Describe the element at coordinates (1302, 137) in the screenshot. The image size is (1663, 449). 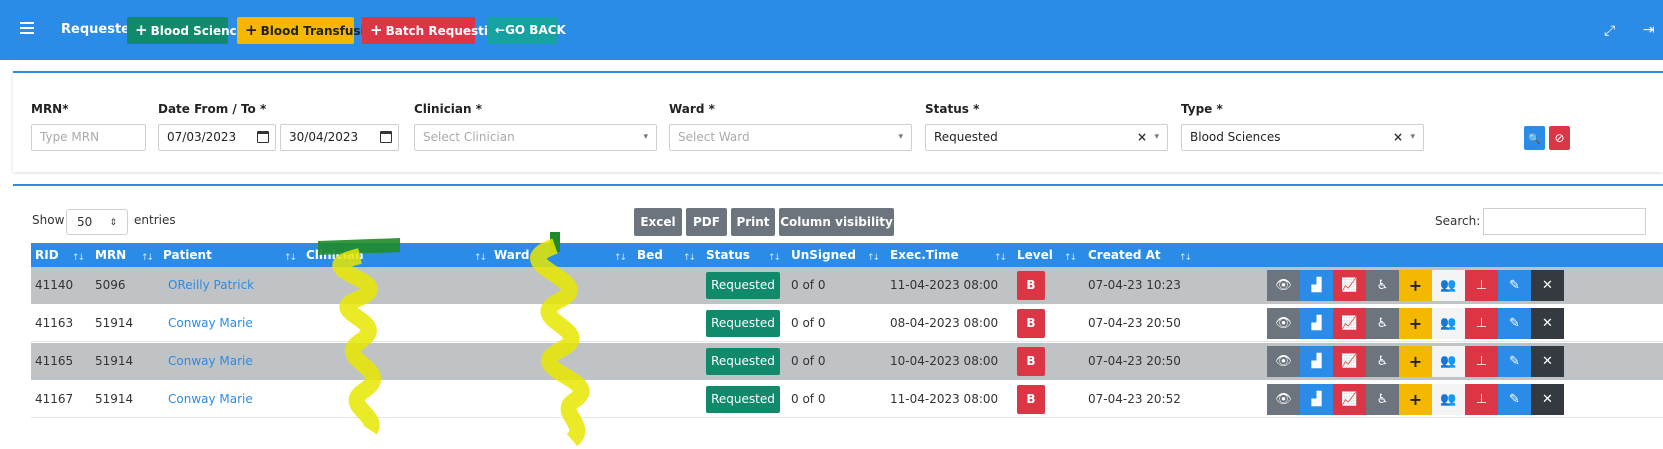
I see `type-select: Blood Sciences × ▾` at that location.